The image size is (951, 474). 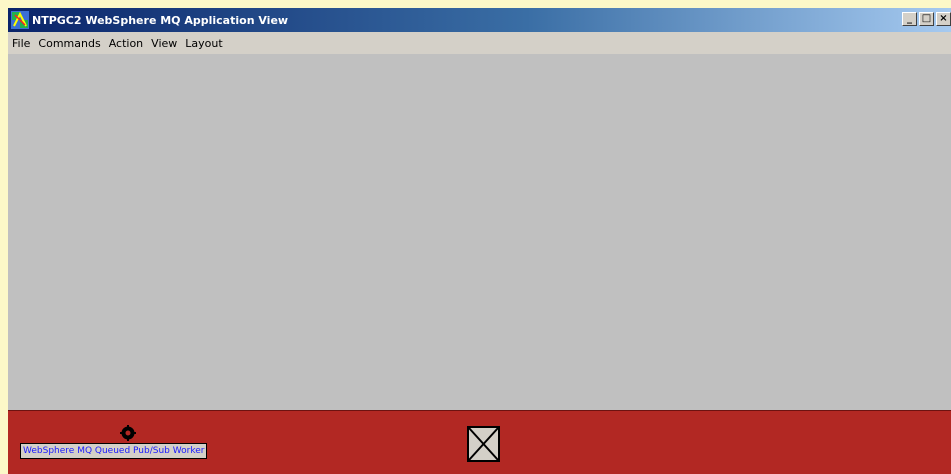 I want to click on menu-action: Action, so click(x=126, y=43).